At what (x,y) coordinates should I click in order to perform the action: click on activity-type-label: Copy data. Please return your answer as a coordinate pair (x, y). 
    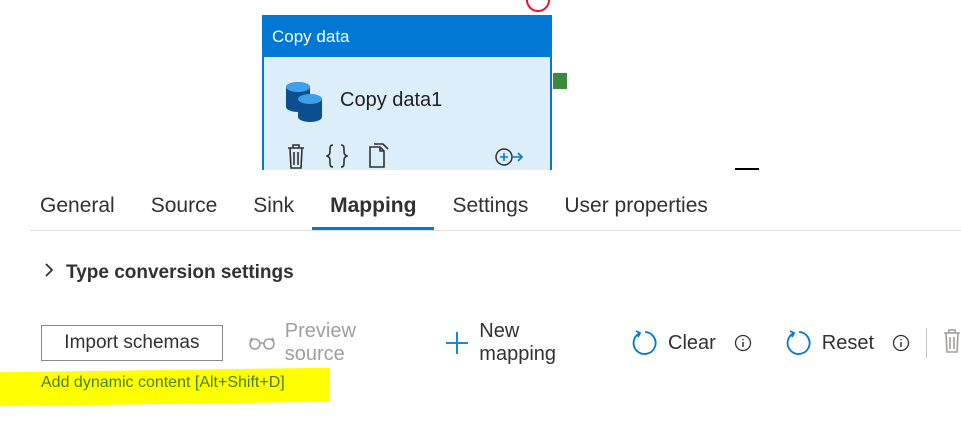
    Looking at the image, I should click on (407, 37).